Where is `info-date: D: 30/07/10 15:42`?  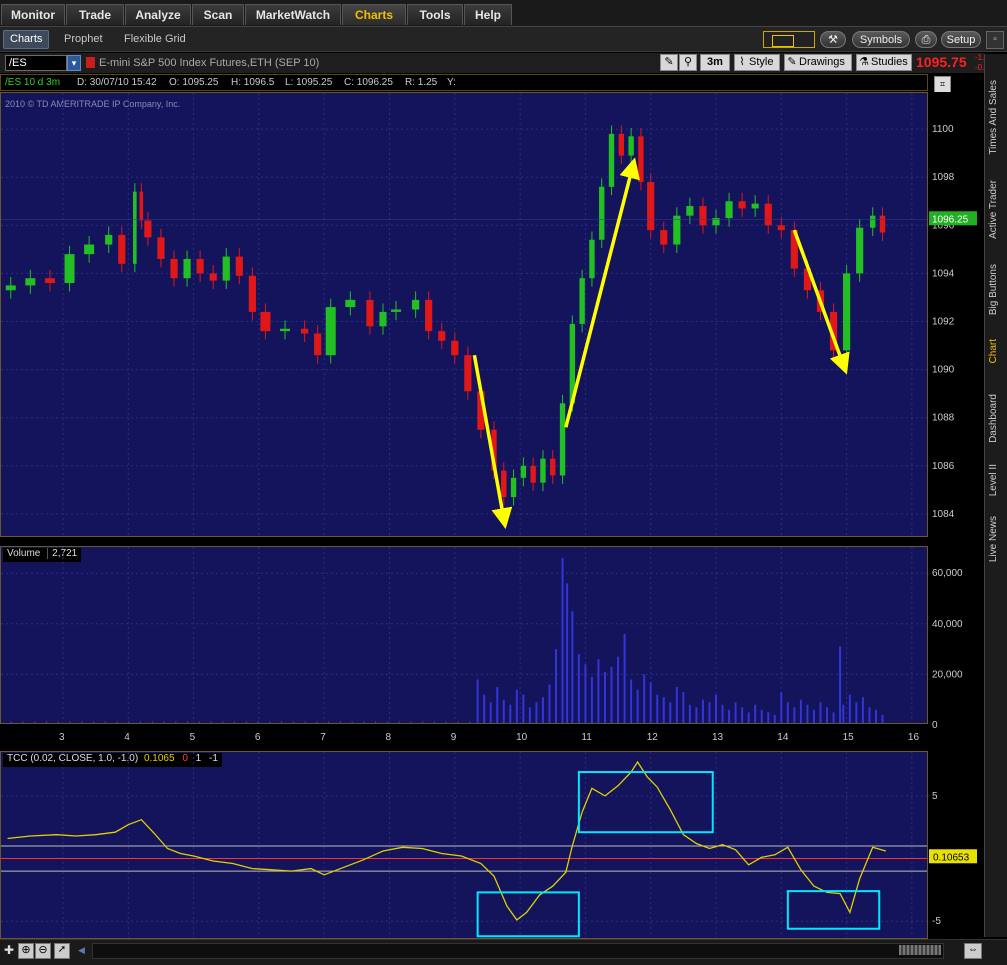
info-date: D: 30/07/10 15:42 is located at coordinates (117, 82).